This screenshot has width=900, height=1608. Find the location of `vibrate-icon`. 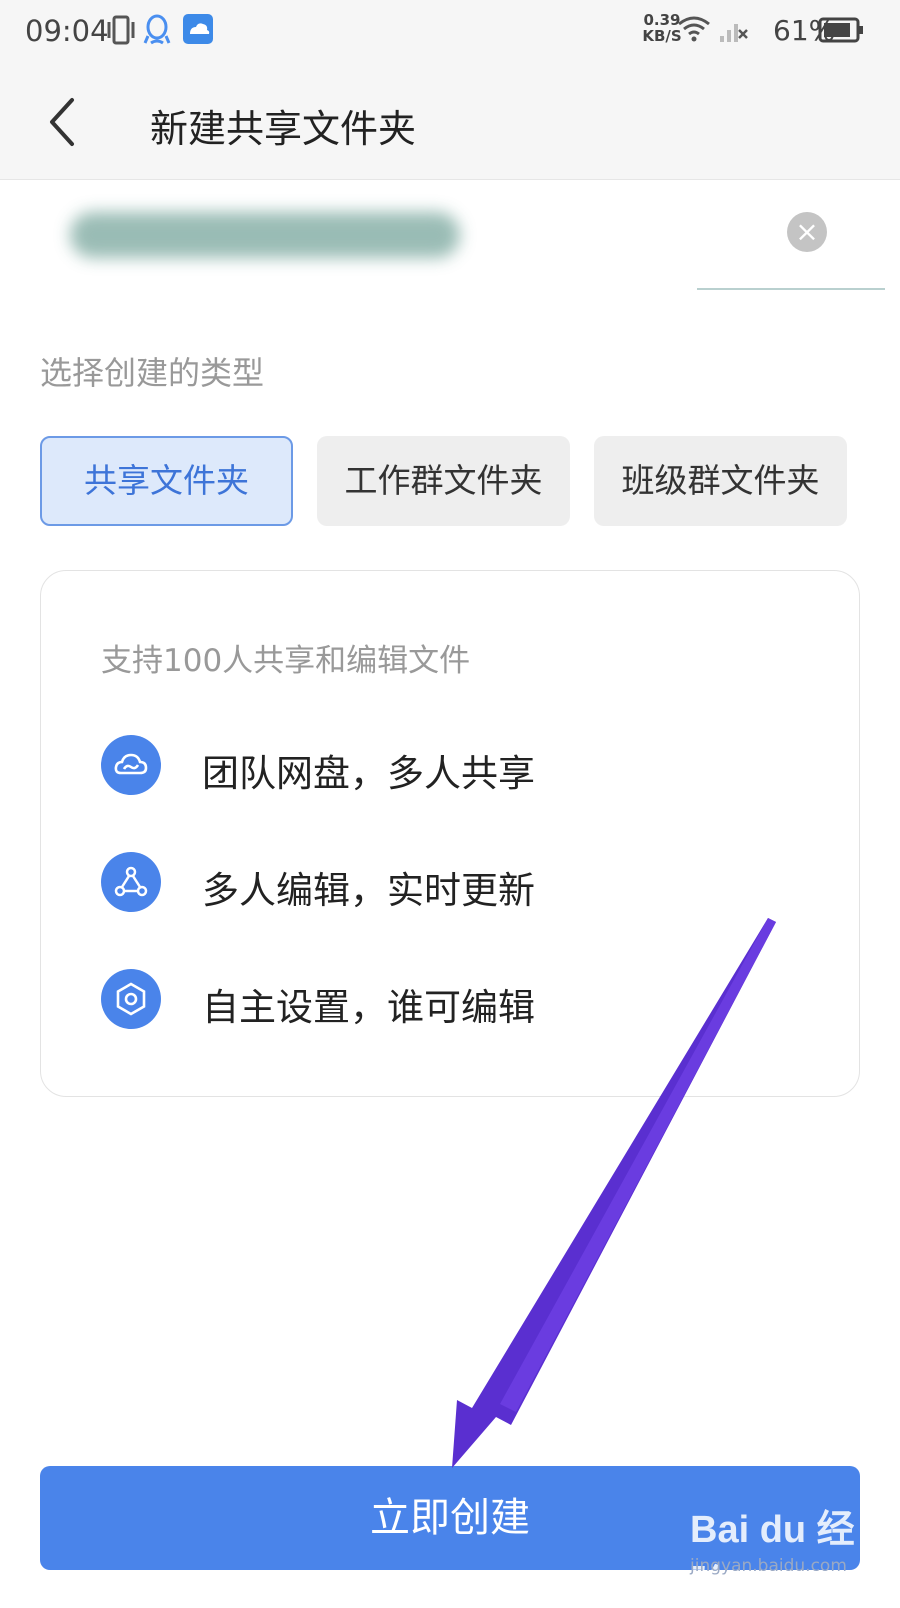

vibrate-icon is located at coordinates (121, 32).